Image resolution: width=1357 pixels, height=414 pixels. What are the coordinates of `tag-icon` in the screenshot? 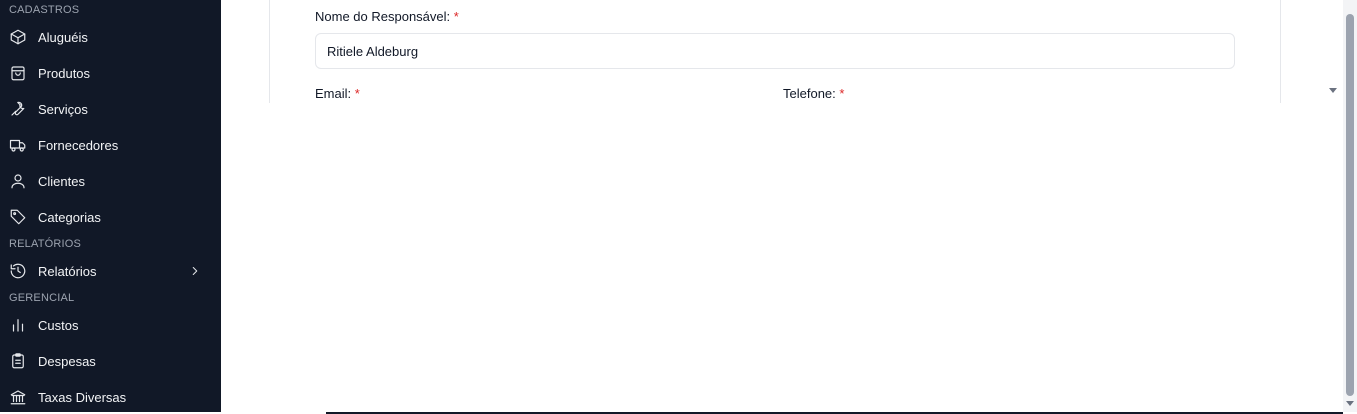 It's located at (18, 217).